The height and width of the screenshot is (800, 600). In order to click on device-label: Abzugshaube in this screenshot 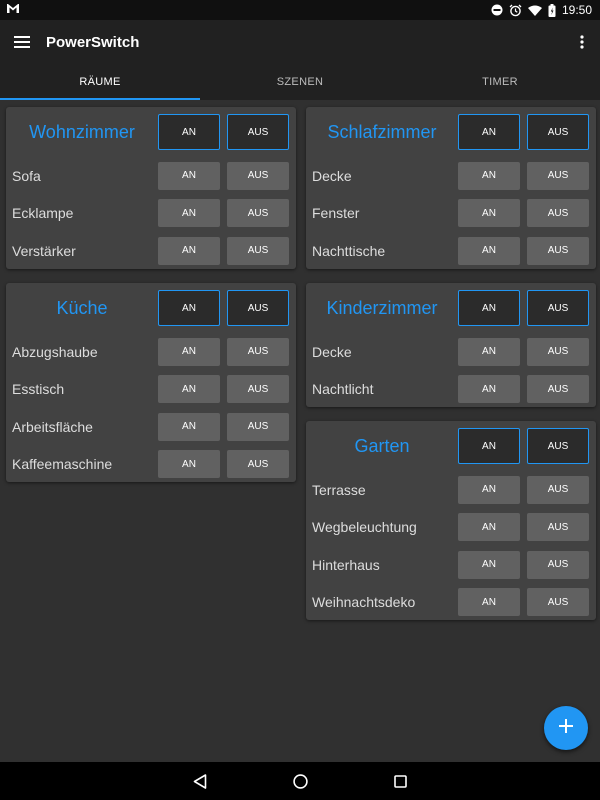, I will do `click(55, 351)`.